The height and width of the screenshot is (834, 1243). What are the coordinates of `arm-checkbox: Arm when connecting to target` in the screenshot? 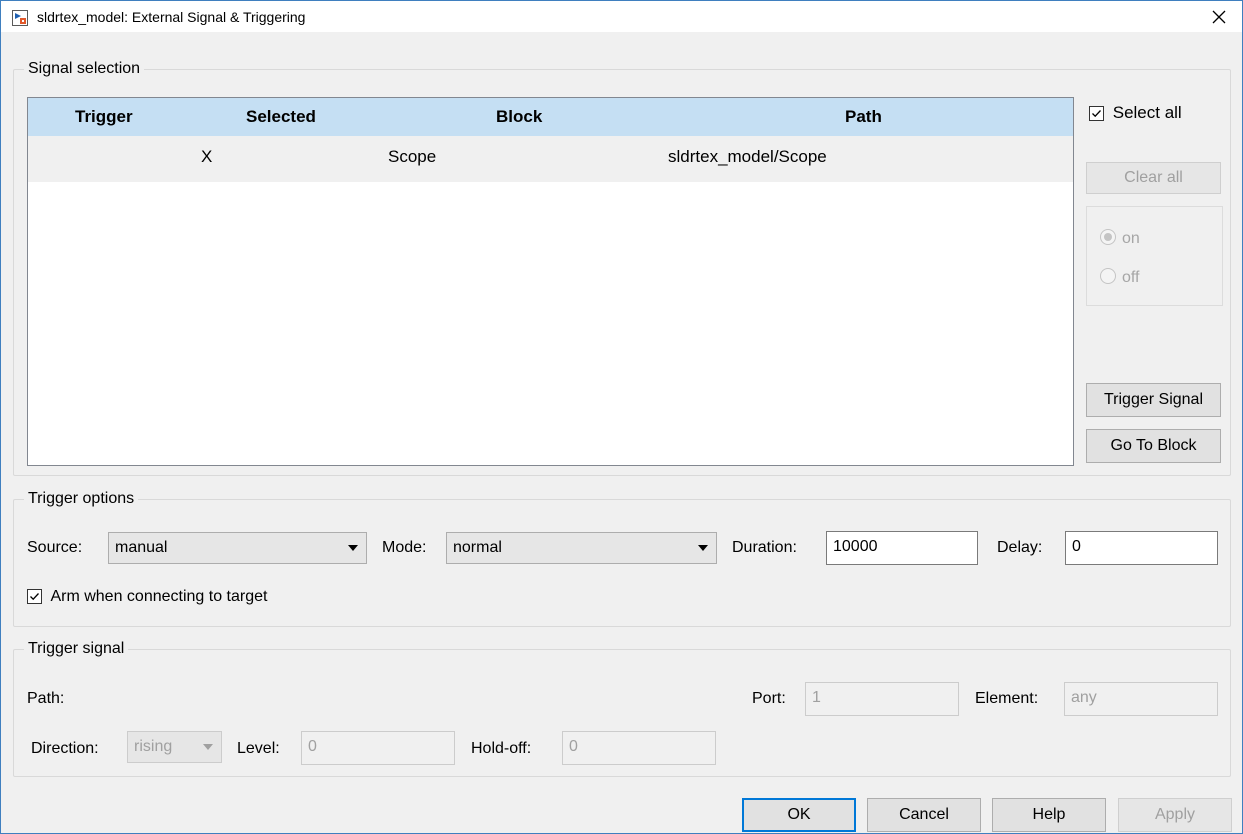 It's located at (147, 597).